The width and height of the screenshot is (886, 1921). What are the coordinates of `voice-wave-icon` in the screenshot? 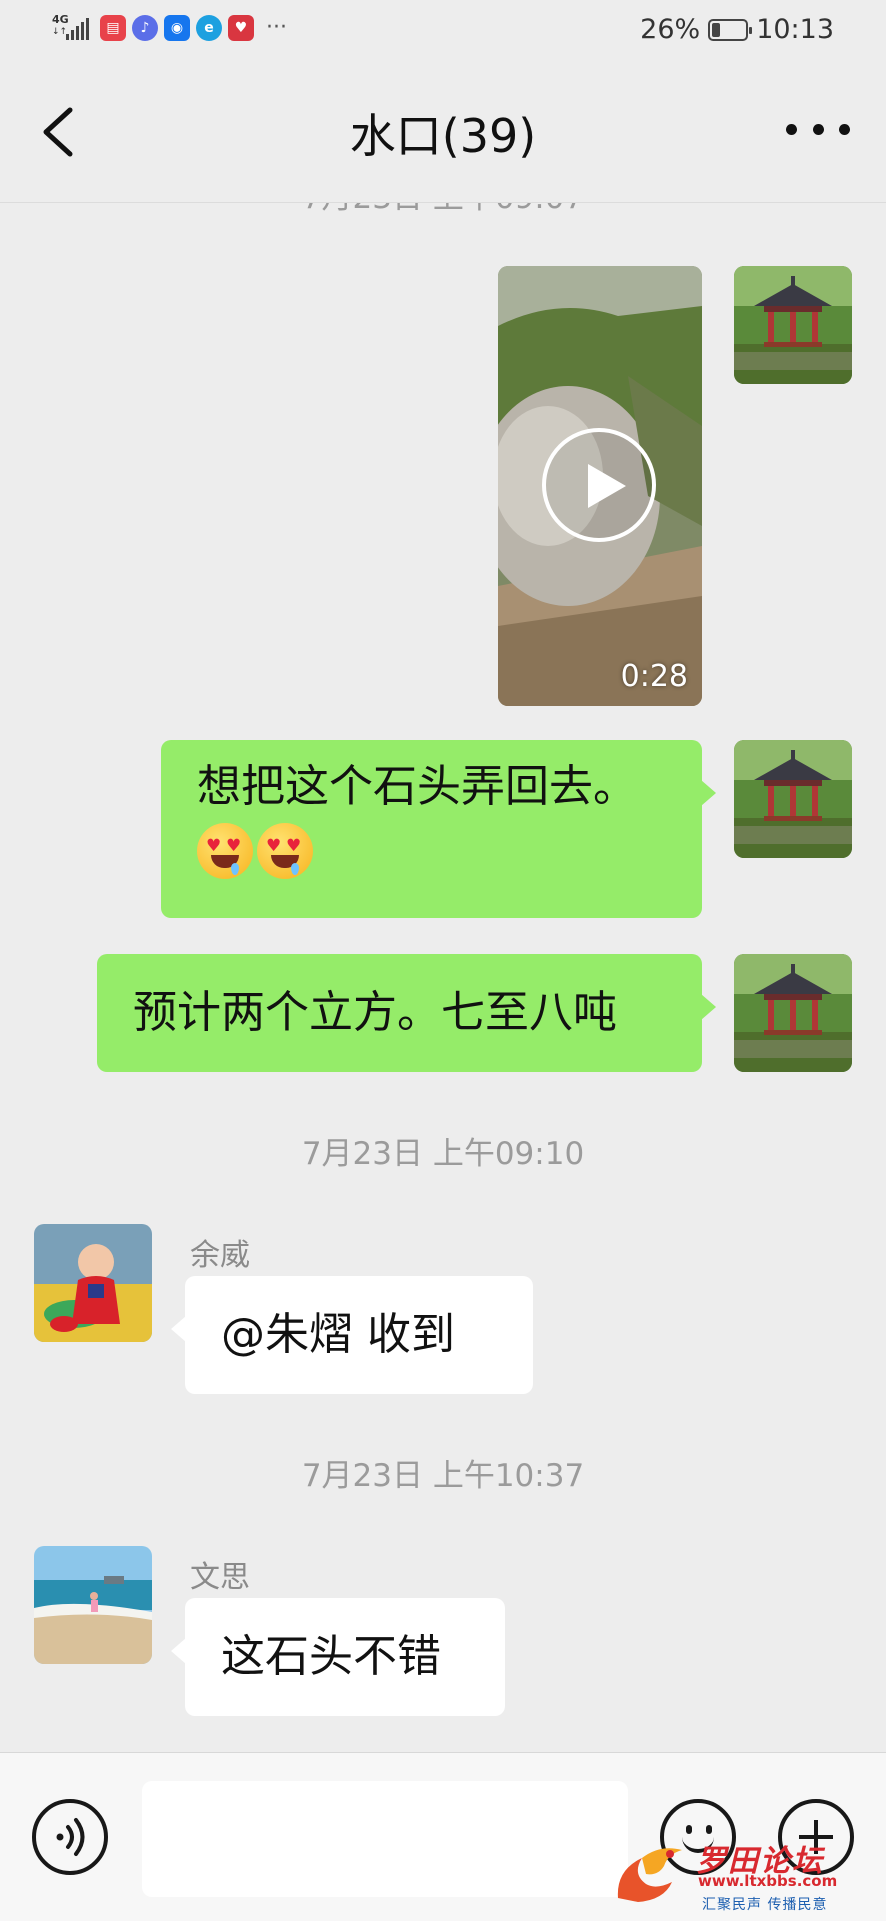 It's located at (70, 1837).